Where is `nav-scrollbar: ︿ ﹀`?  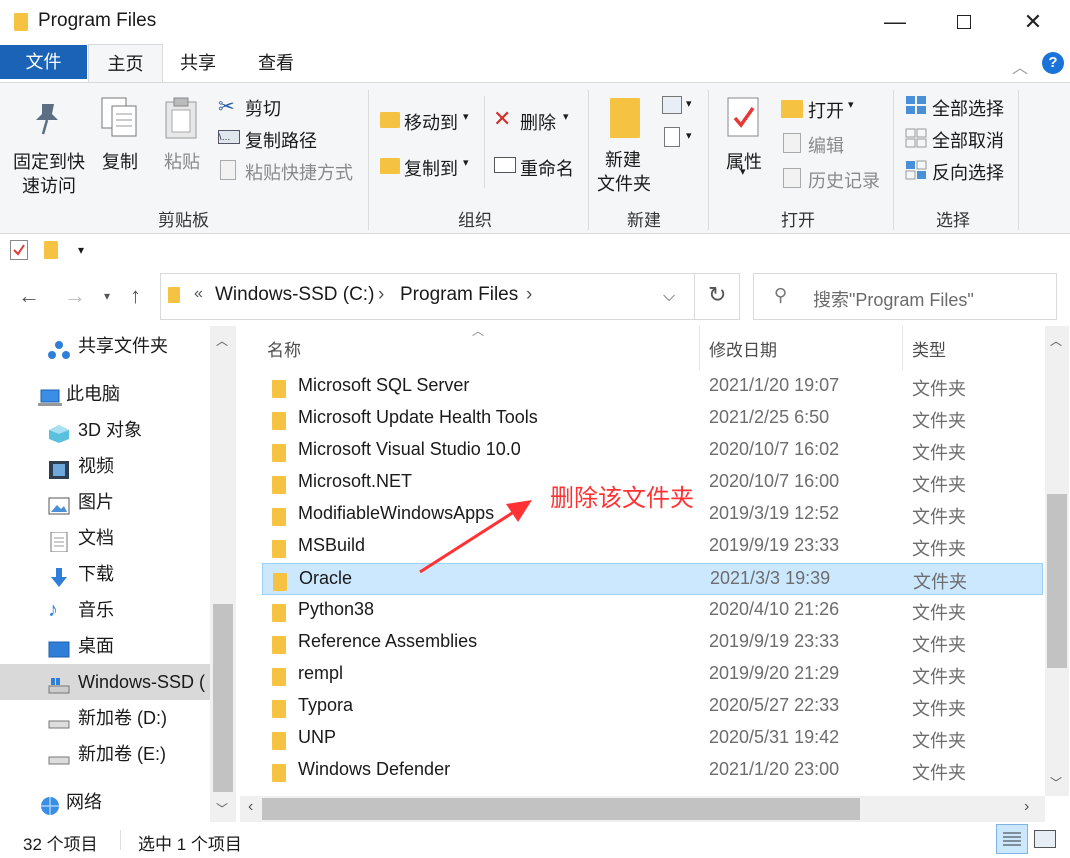
nav-scrollbar: ︿ ﹀ is located at coordinates (223, 574).